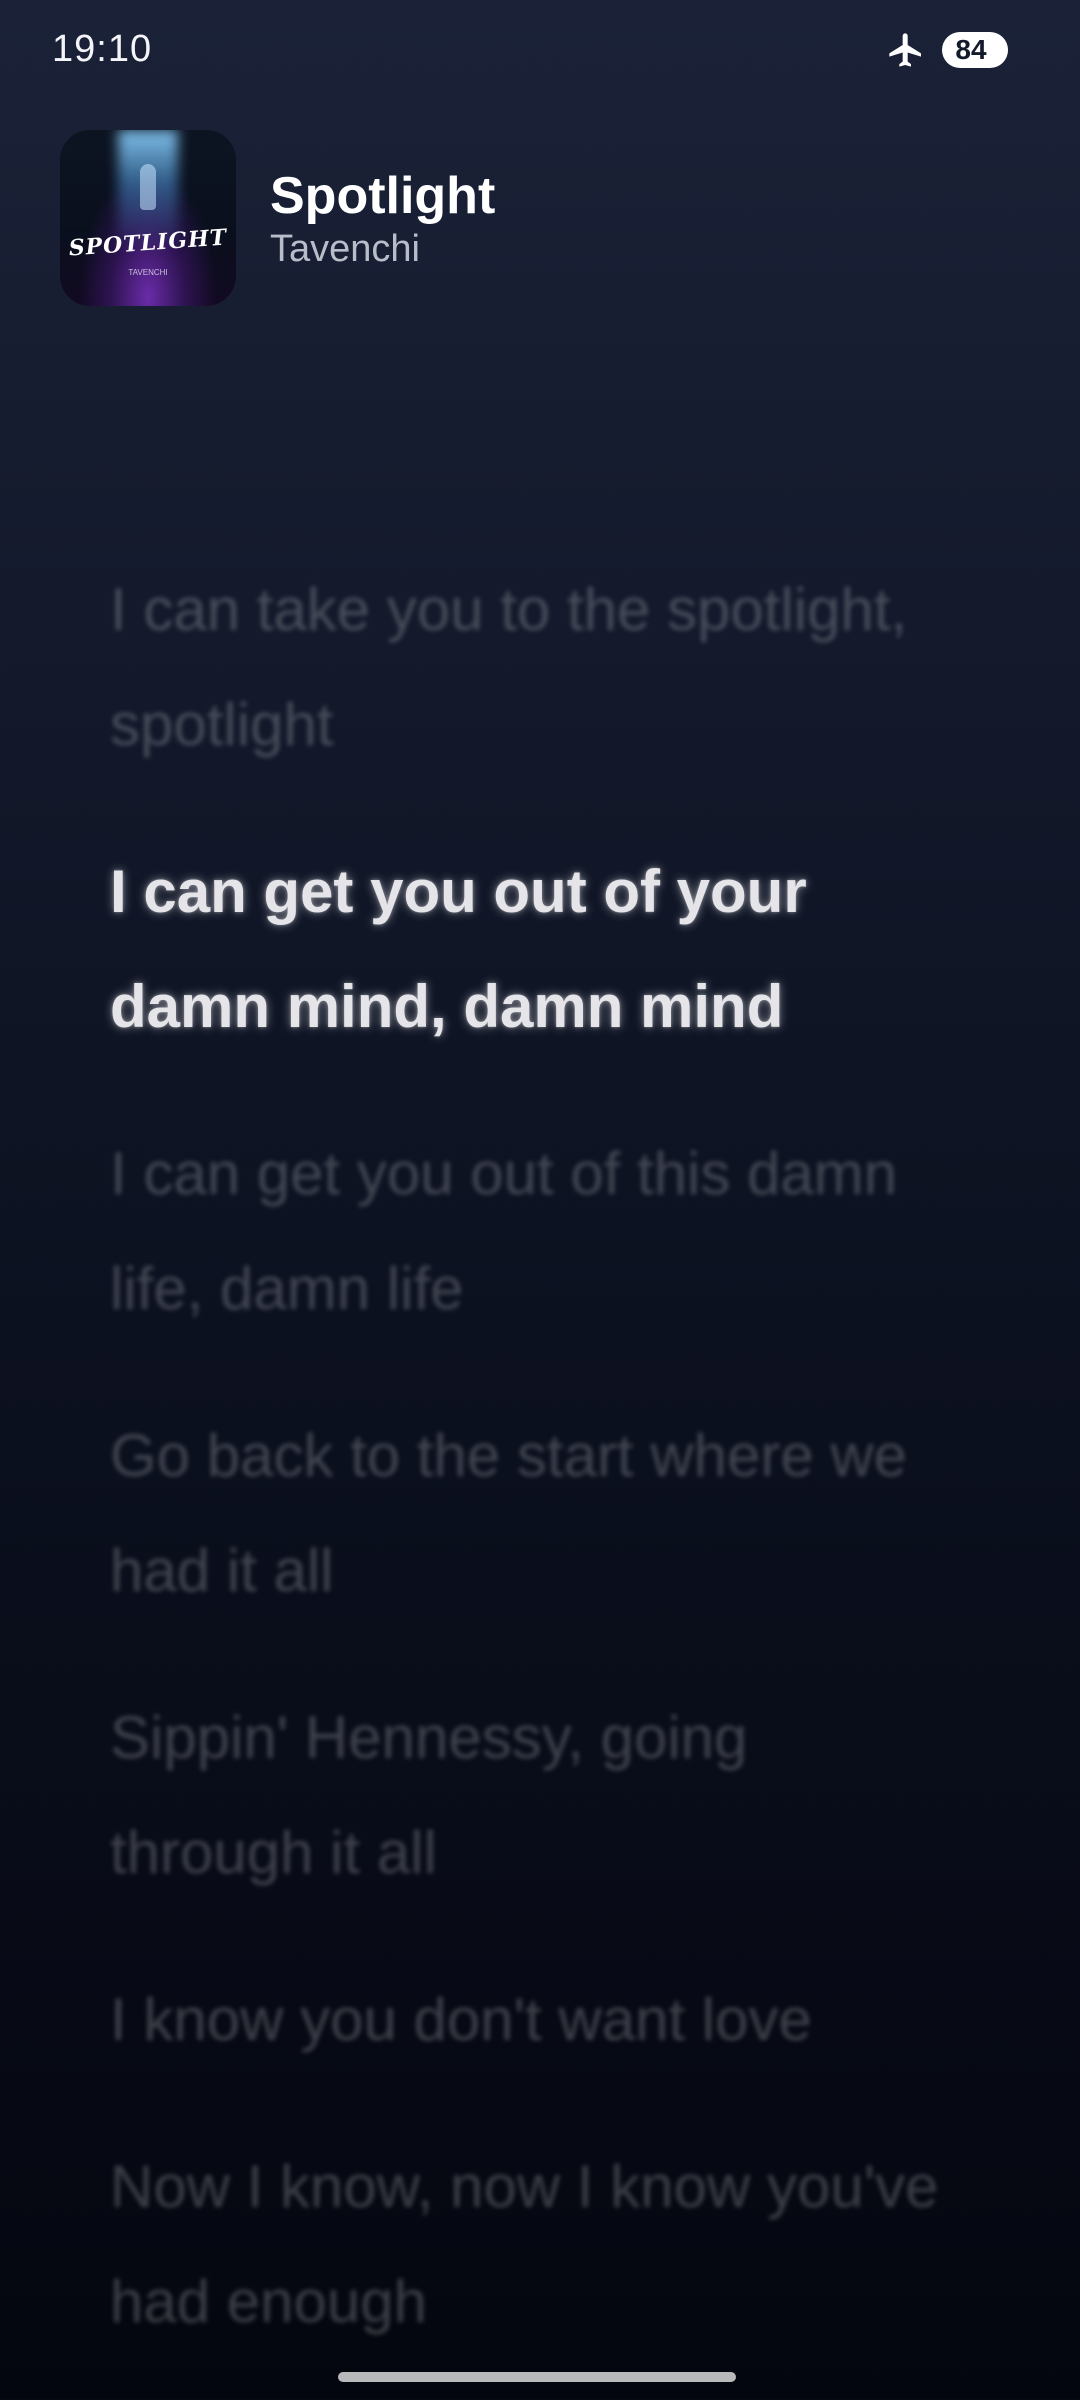  What do you see at coordinates (540, 50) in the screenshot?
I see `status-bar: 19:10 84` at bounding box center [540, 50].